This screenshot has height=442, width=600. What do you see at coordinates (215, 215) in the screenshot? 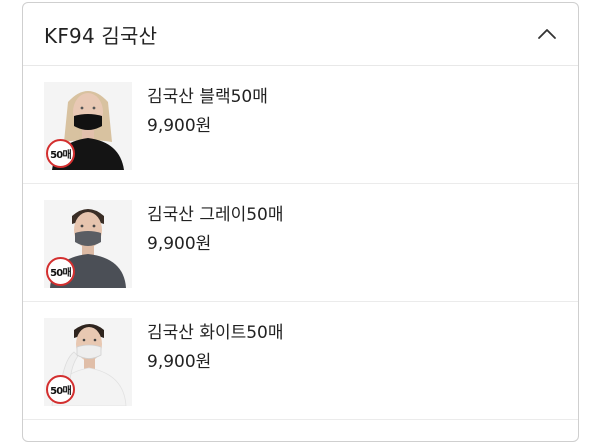
I see `product-name: 김국산 그레이50매` at bounding box center [215, 215].